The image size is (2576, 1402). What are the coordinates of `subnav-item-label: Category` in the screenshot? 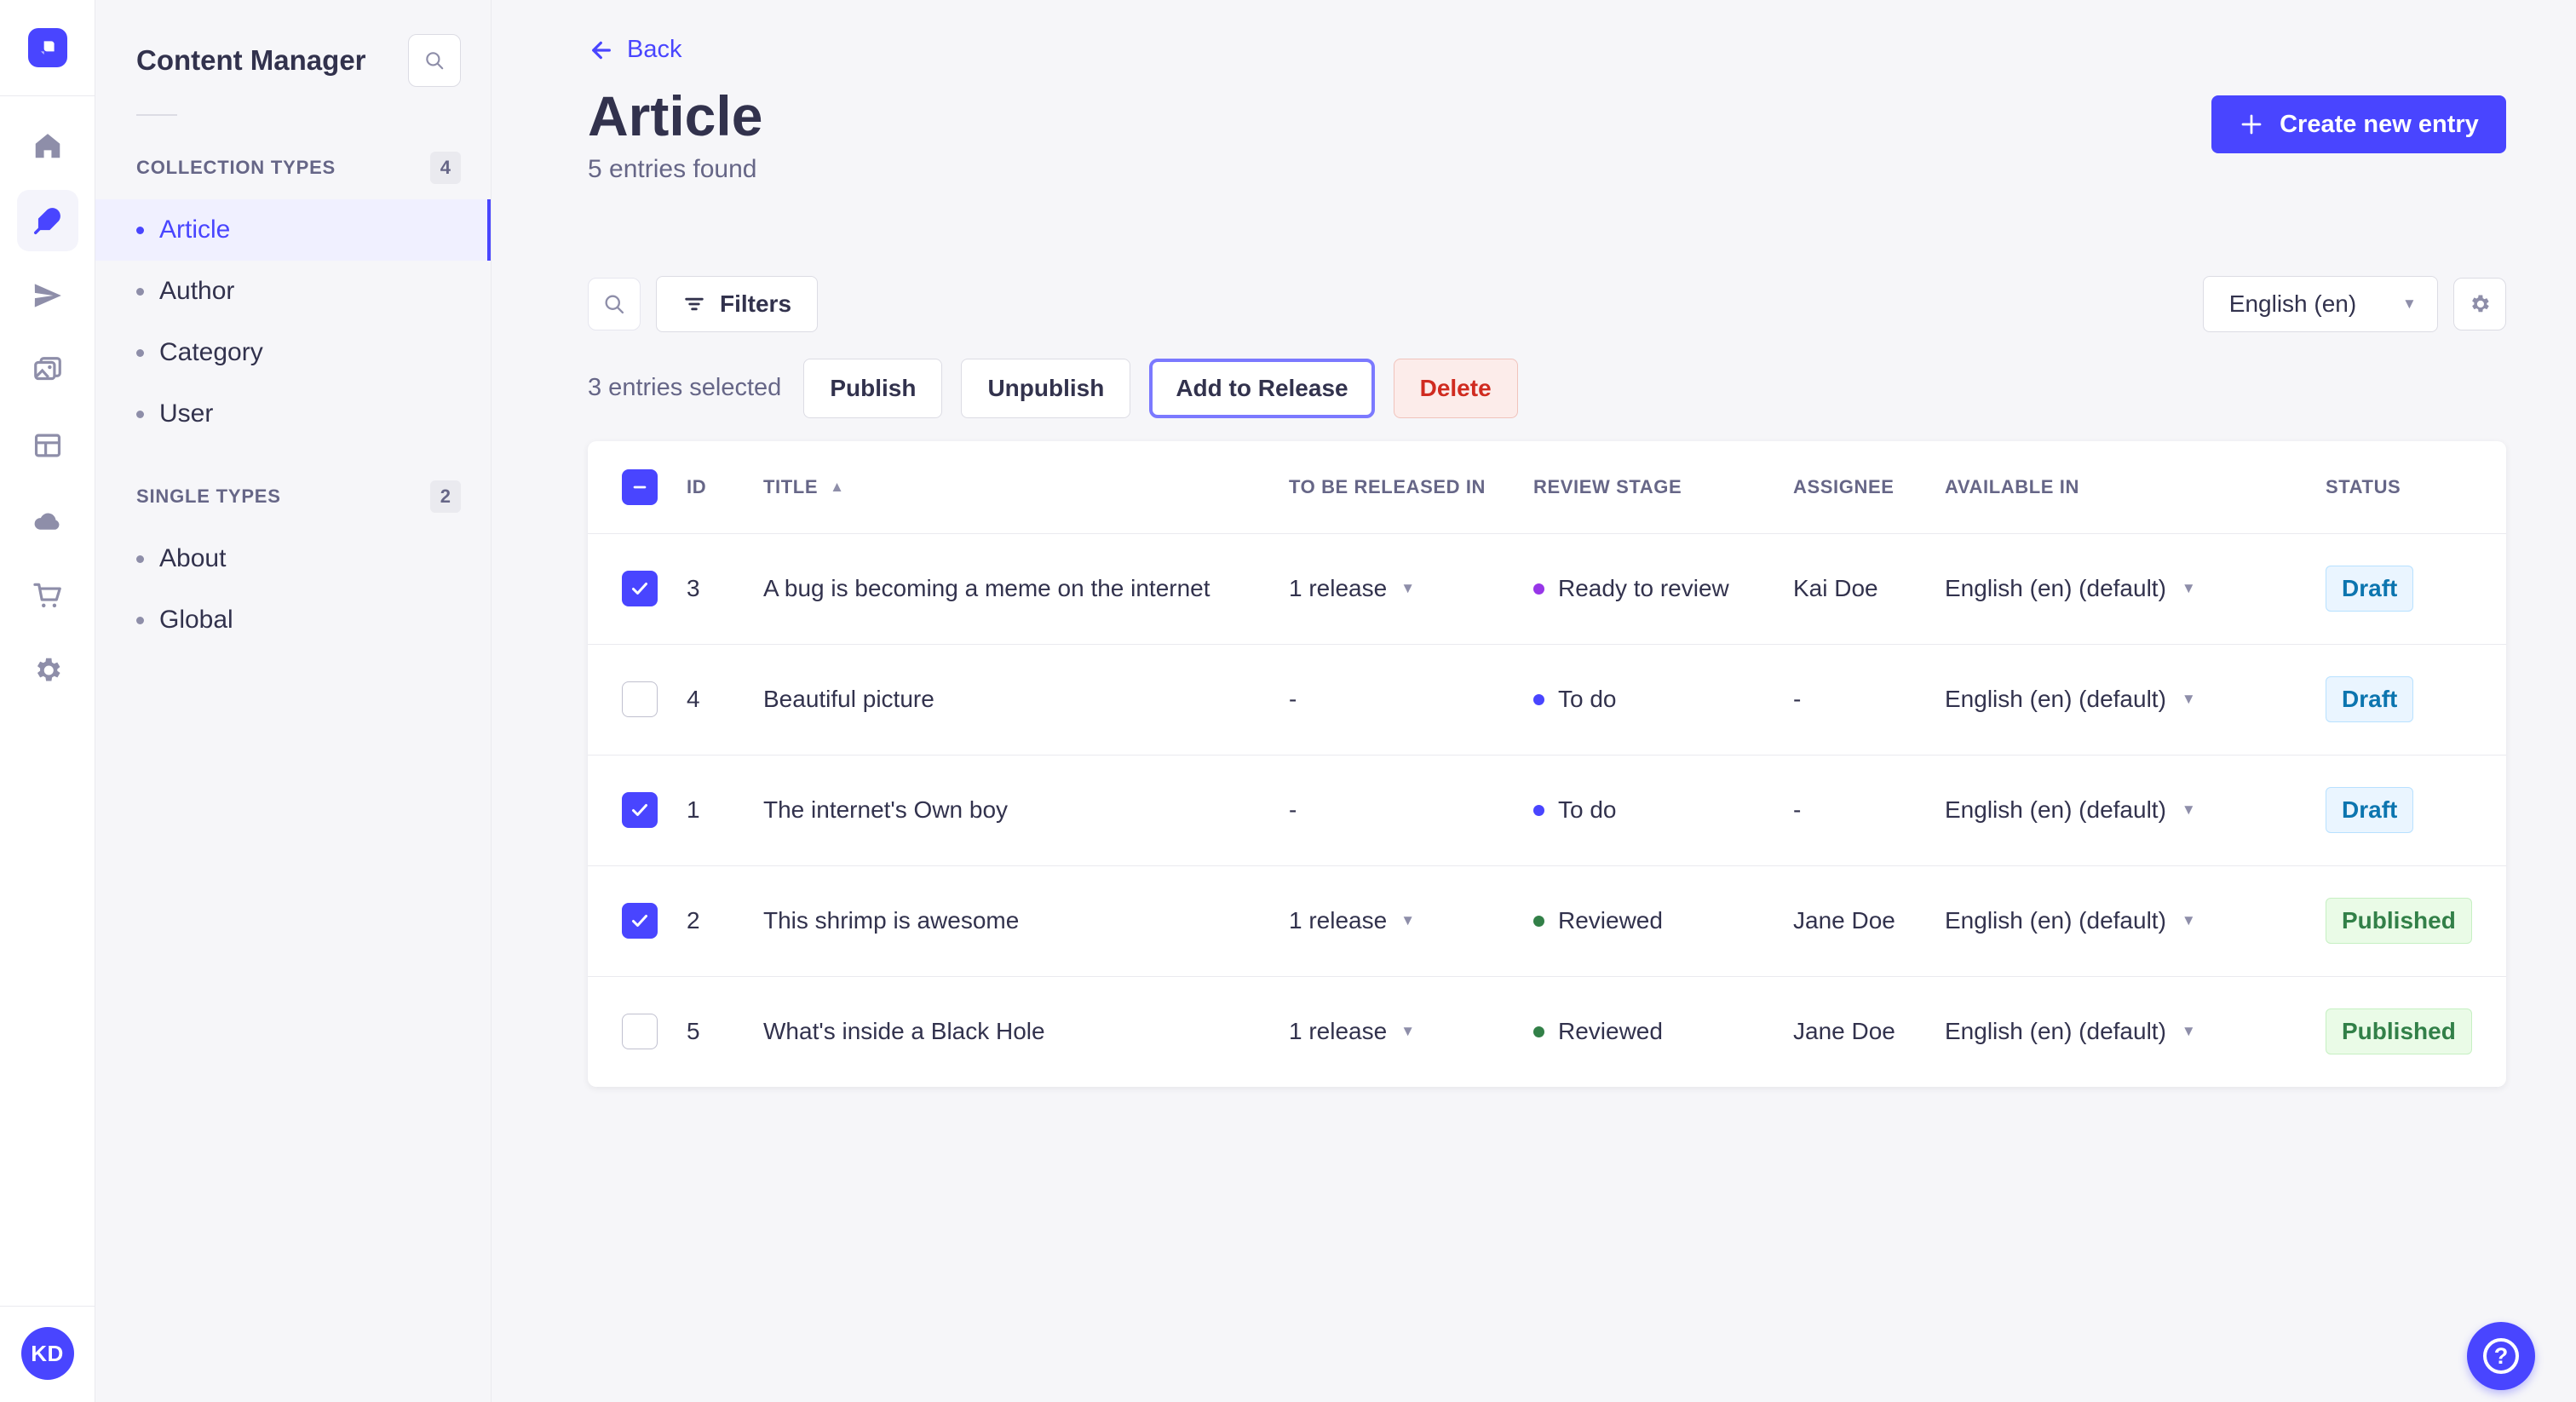 It's located at (211, 352).